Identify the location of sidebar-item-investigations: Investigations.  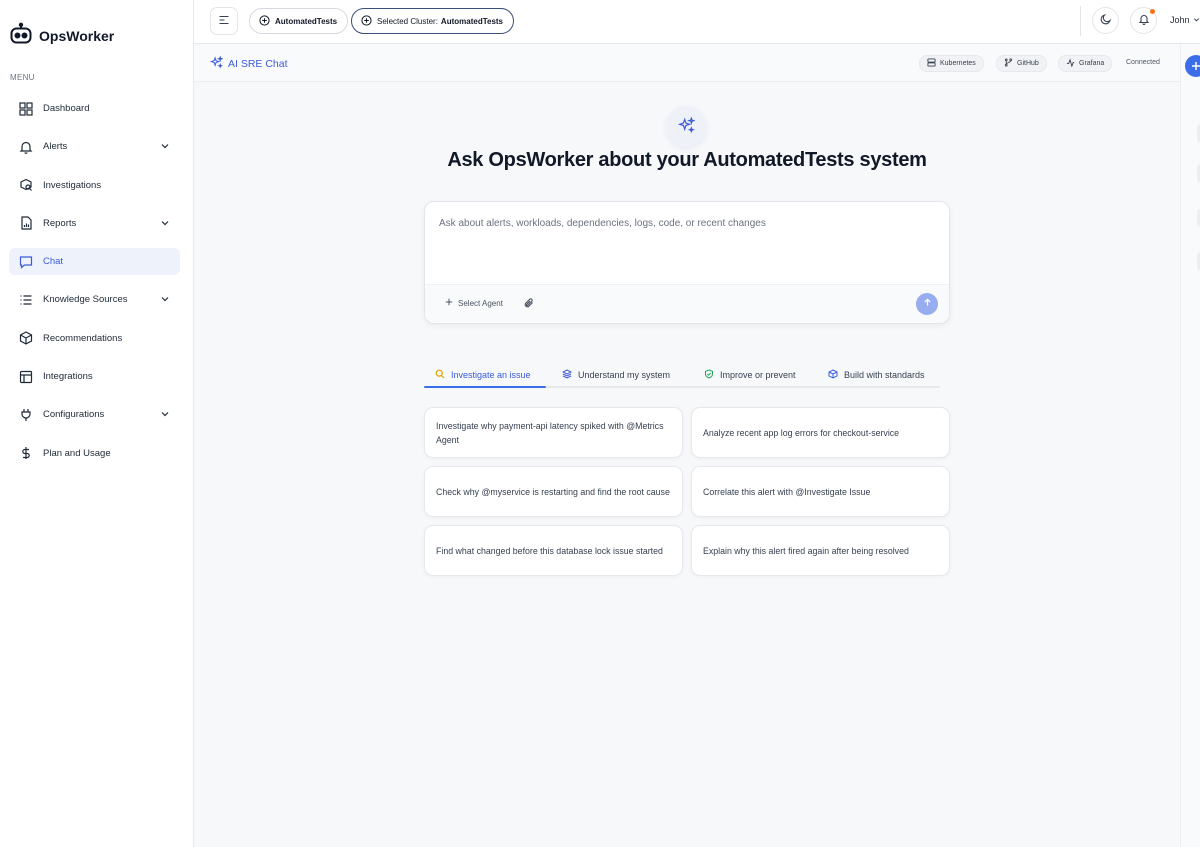
(94, 185).